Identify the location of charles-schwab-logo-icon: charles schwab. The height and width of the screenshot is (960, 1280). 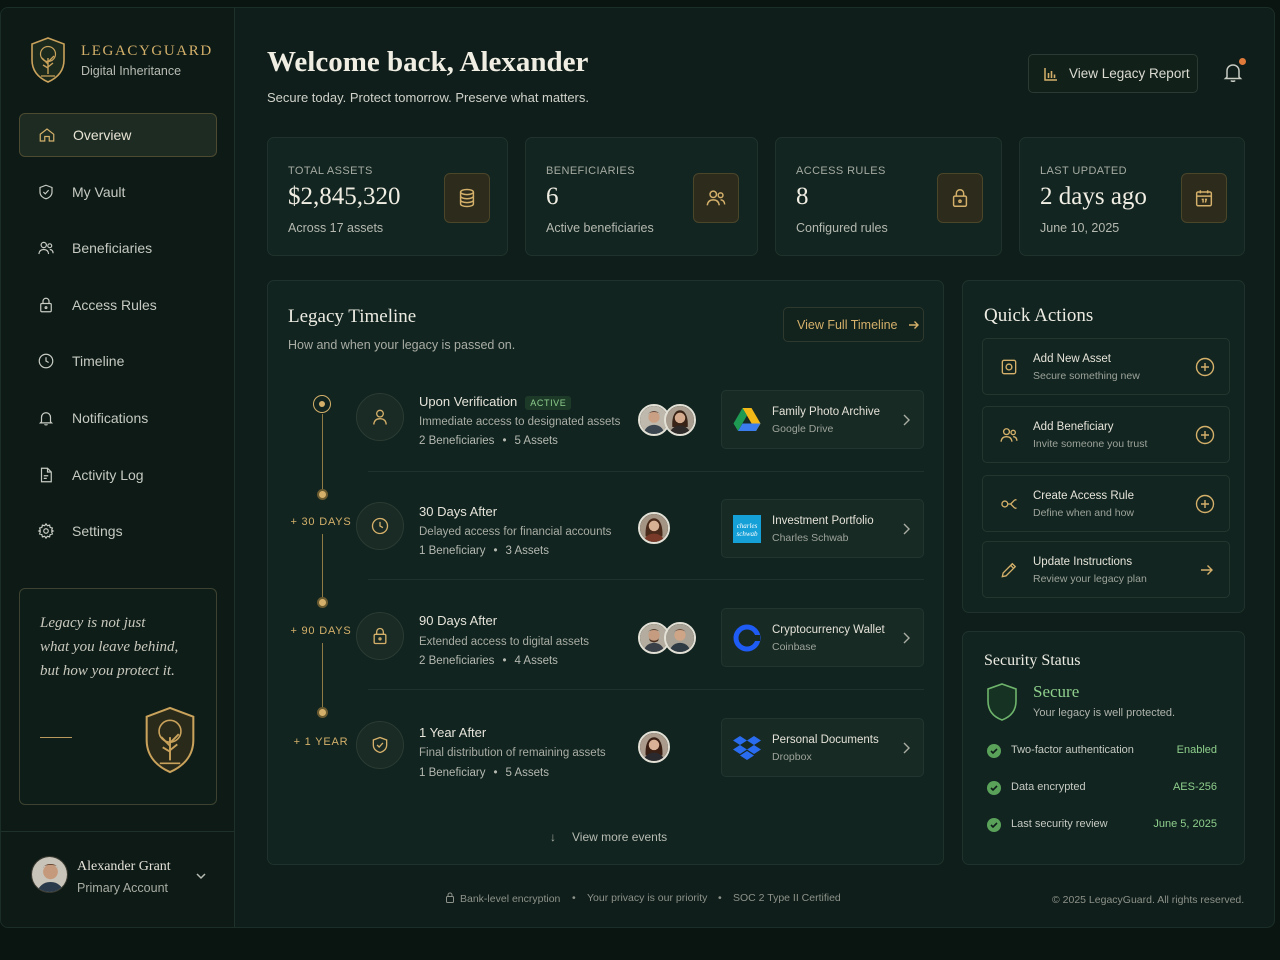
(747, 529).